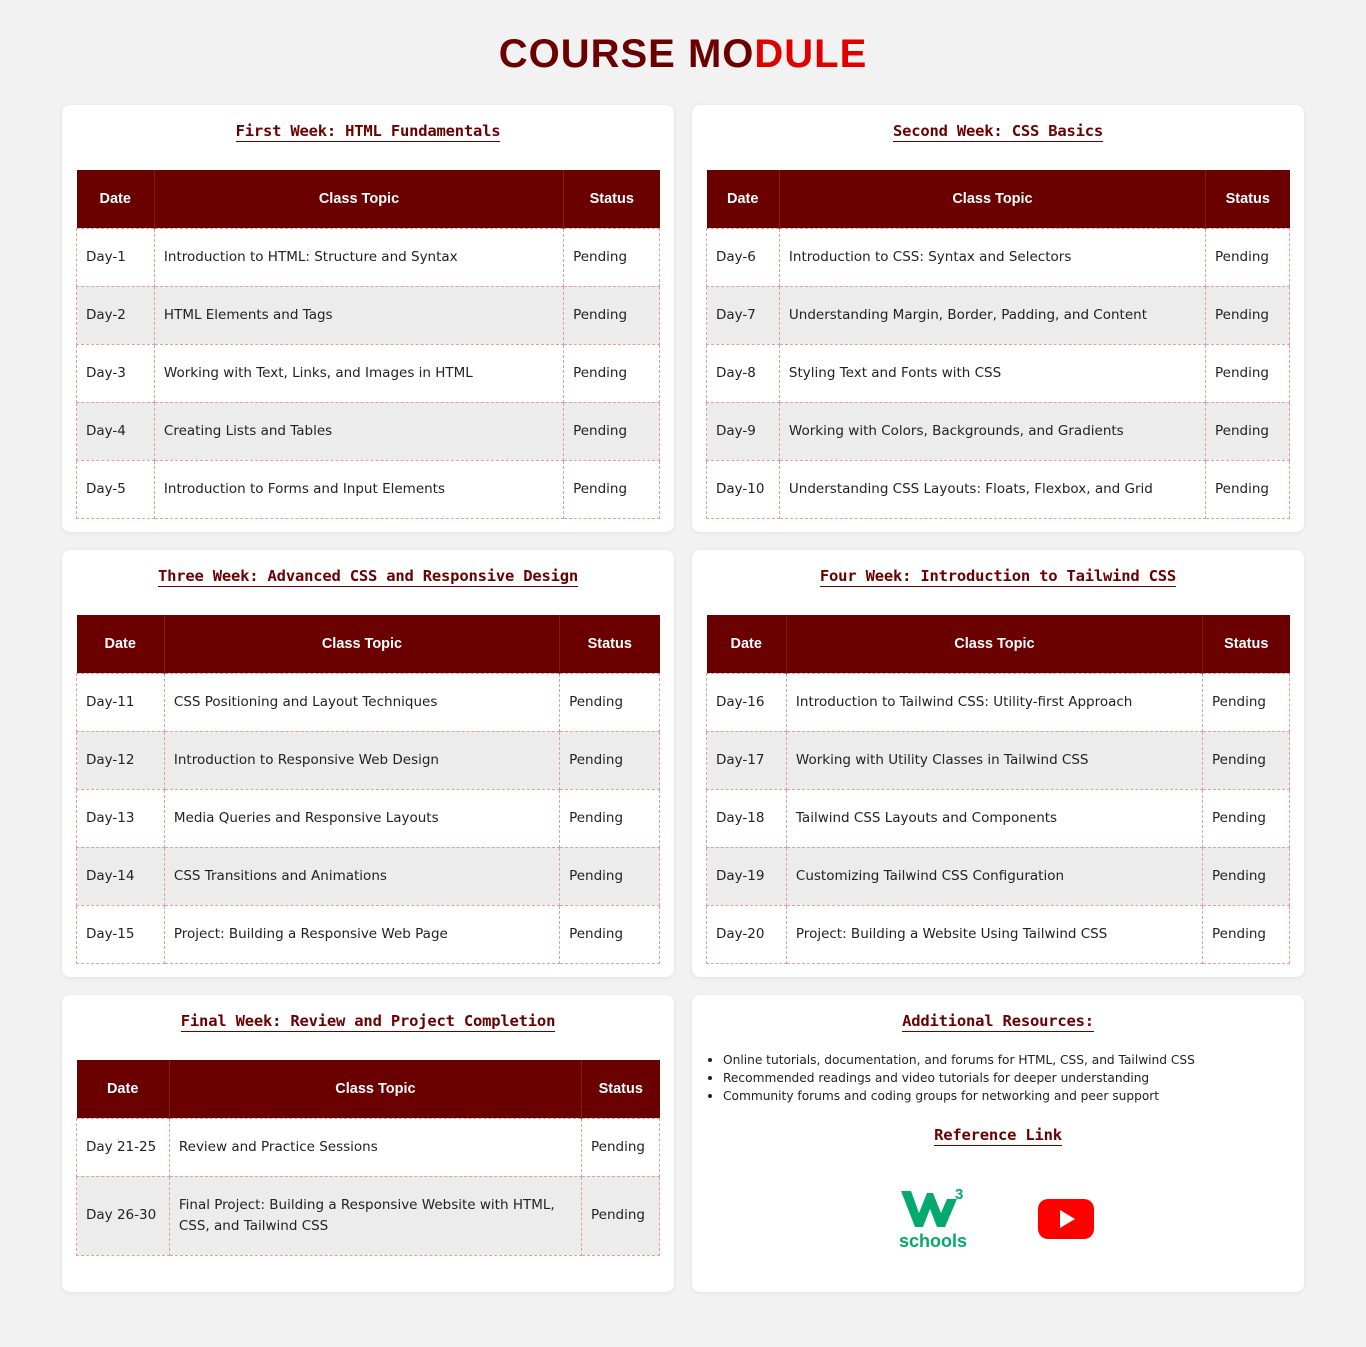 The image size is (1366, 1347). I want to click on topic-cell: Introduction to Responsive Web Design, so click(362, 760).